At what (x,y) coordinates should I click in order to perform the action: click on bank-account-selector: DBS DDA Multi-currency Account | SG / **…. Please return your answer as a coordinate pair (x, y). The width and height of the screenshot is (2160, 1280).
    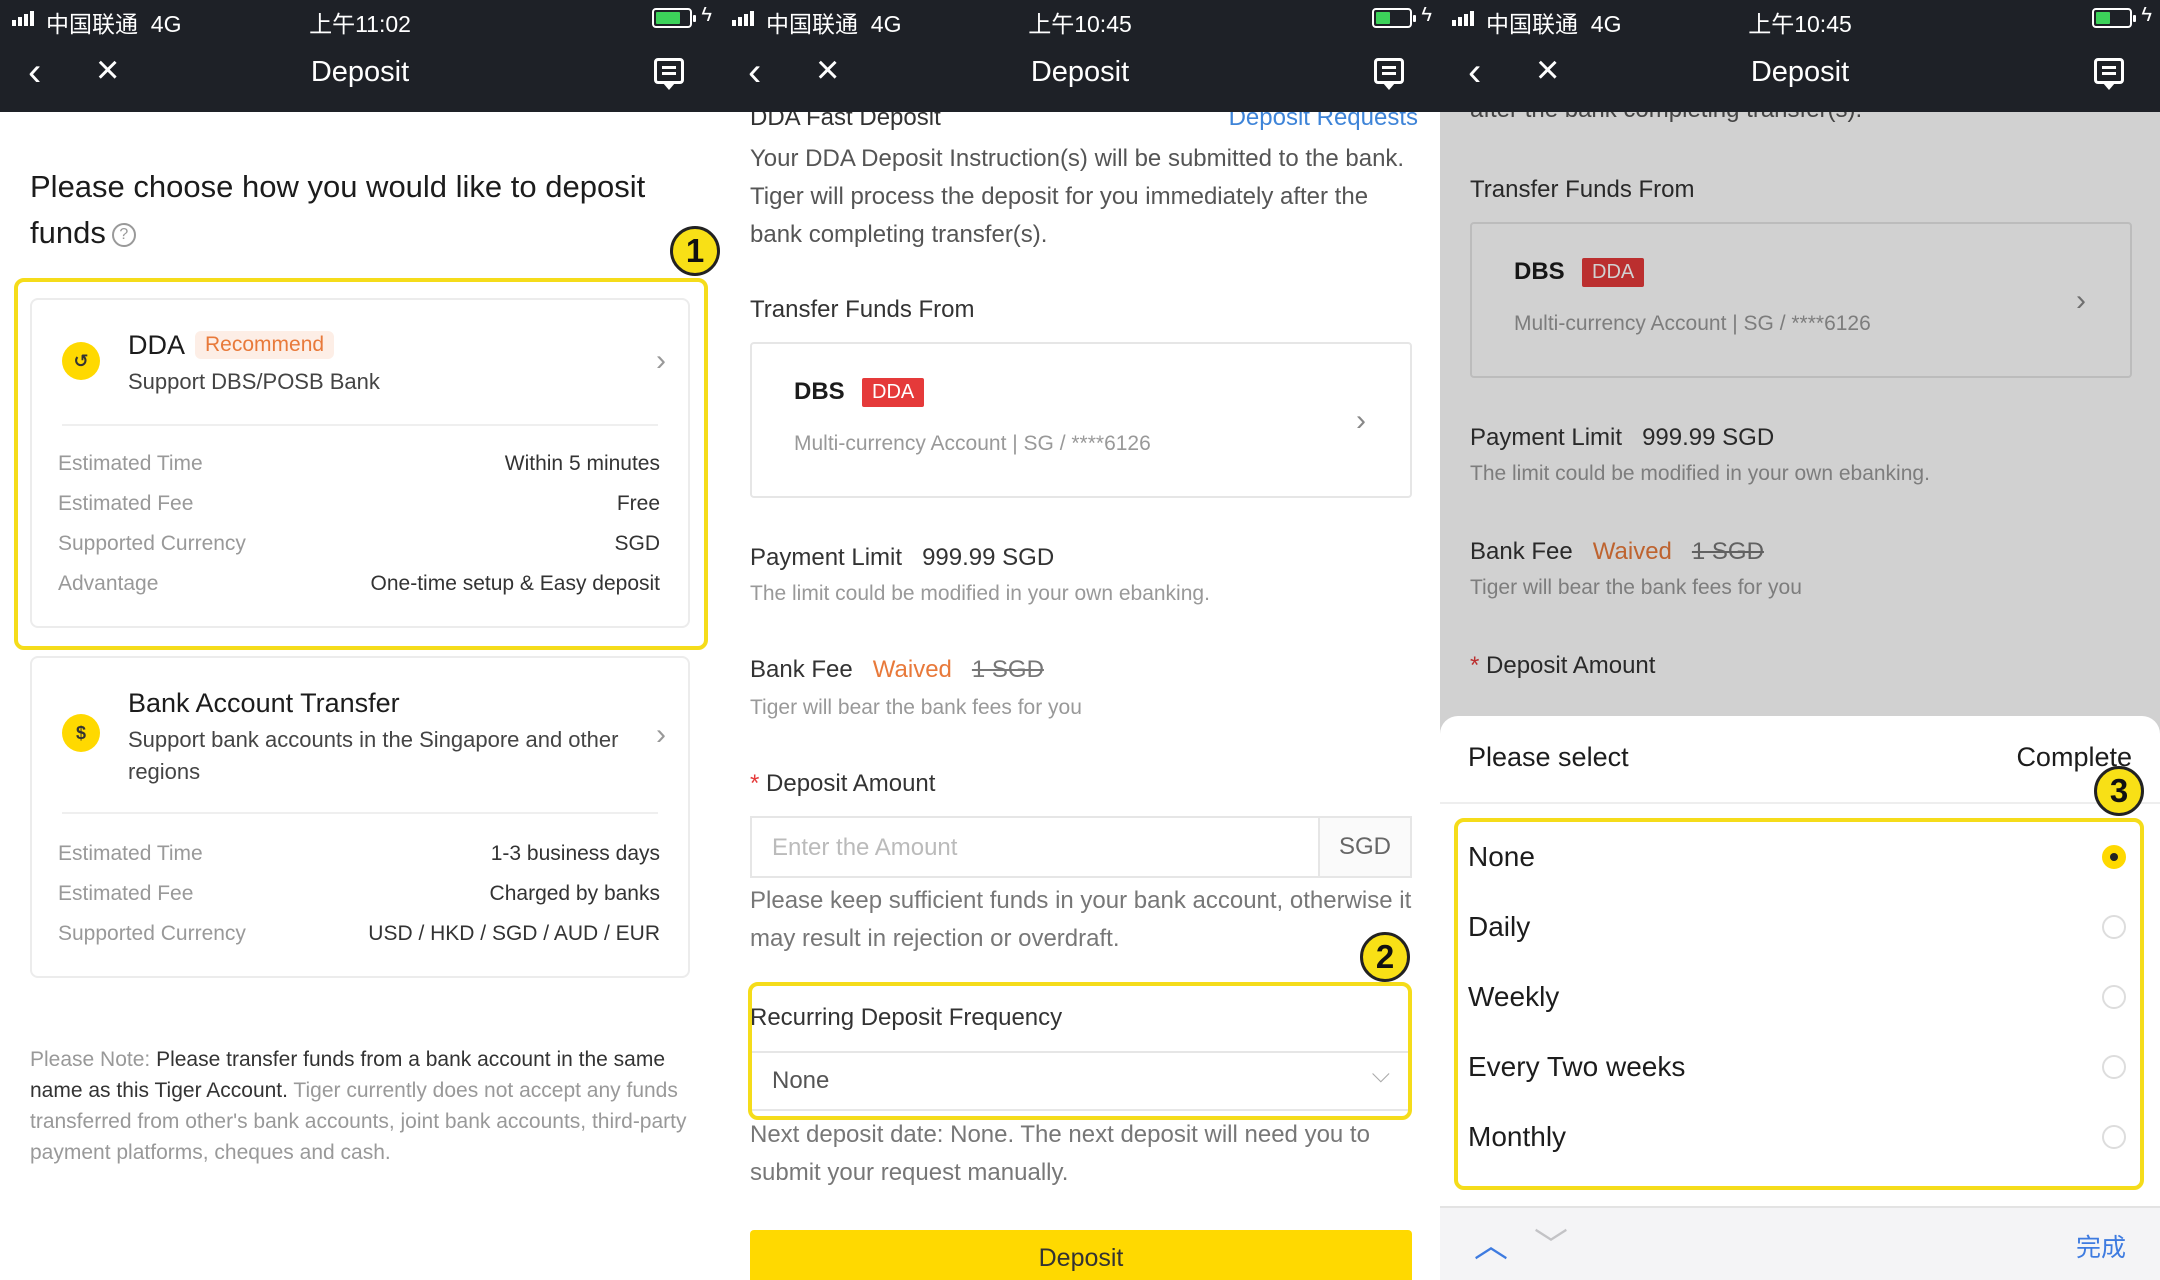
    Looking at the image, I should click on (1081, 420).